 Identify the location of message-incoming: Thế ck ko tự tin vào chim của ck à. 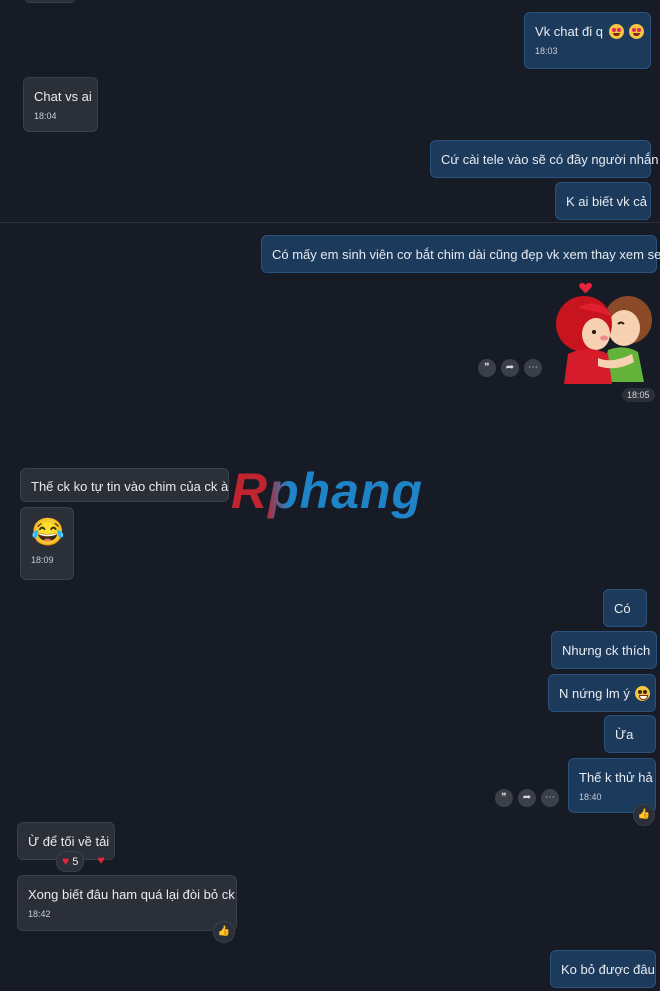
(124, 485).